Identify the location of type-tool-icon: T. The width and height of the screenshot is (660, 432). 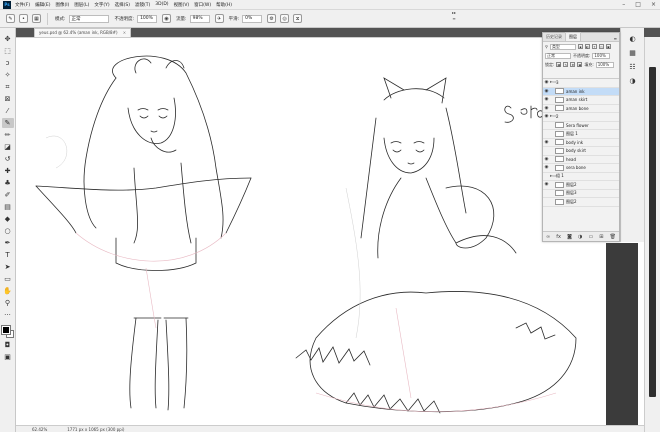
(8, 255).